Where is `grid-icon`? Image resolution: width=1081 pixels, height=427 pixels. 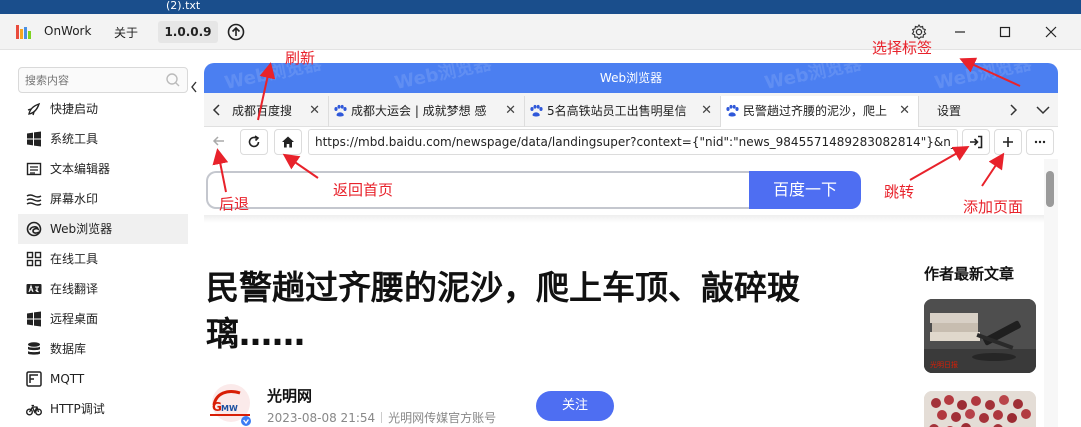
grid-icon is located at coordinates (34, 259).